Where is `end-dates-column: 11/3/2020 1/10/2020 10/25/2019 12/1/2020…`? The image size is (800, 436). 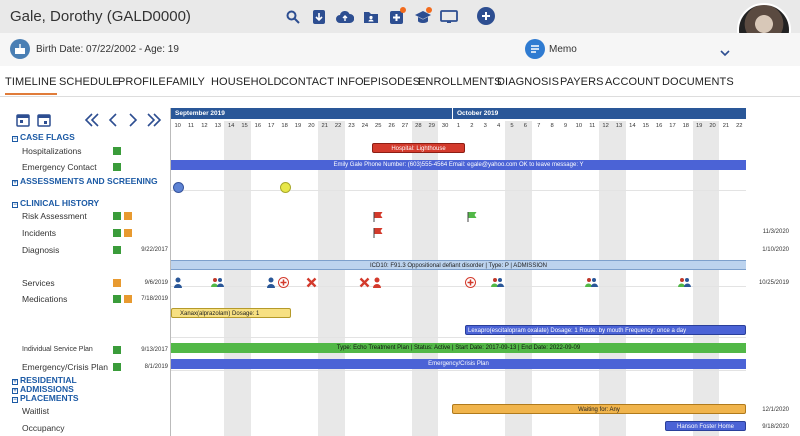 end-dates-column: 11/3/2020 1/10/2020 10/25/2019 12/1/2020… is located at coordinates (772, 270).